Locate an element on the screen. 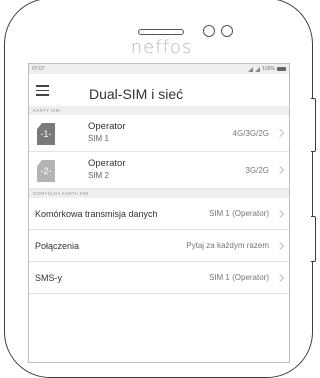  sim-network: 4G/3G/2G is located at coordinates (250, 133).